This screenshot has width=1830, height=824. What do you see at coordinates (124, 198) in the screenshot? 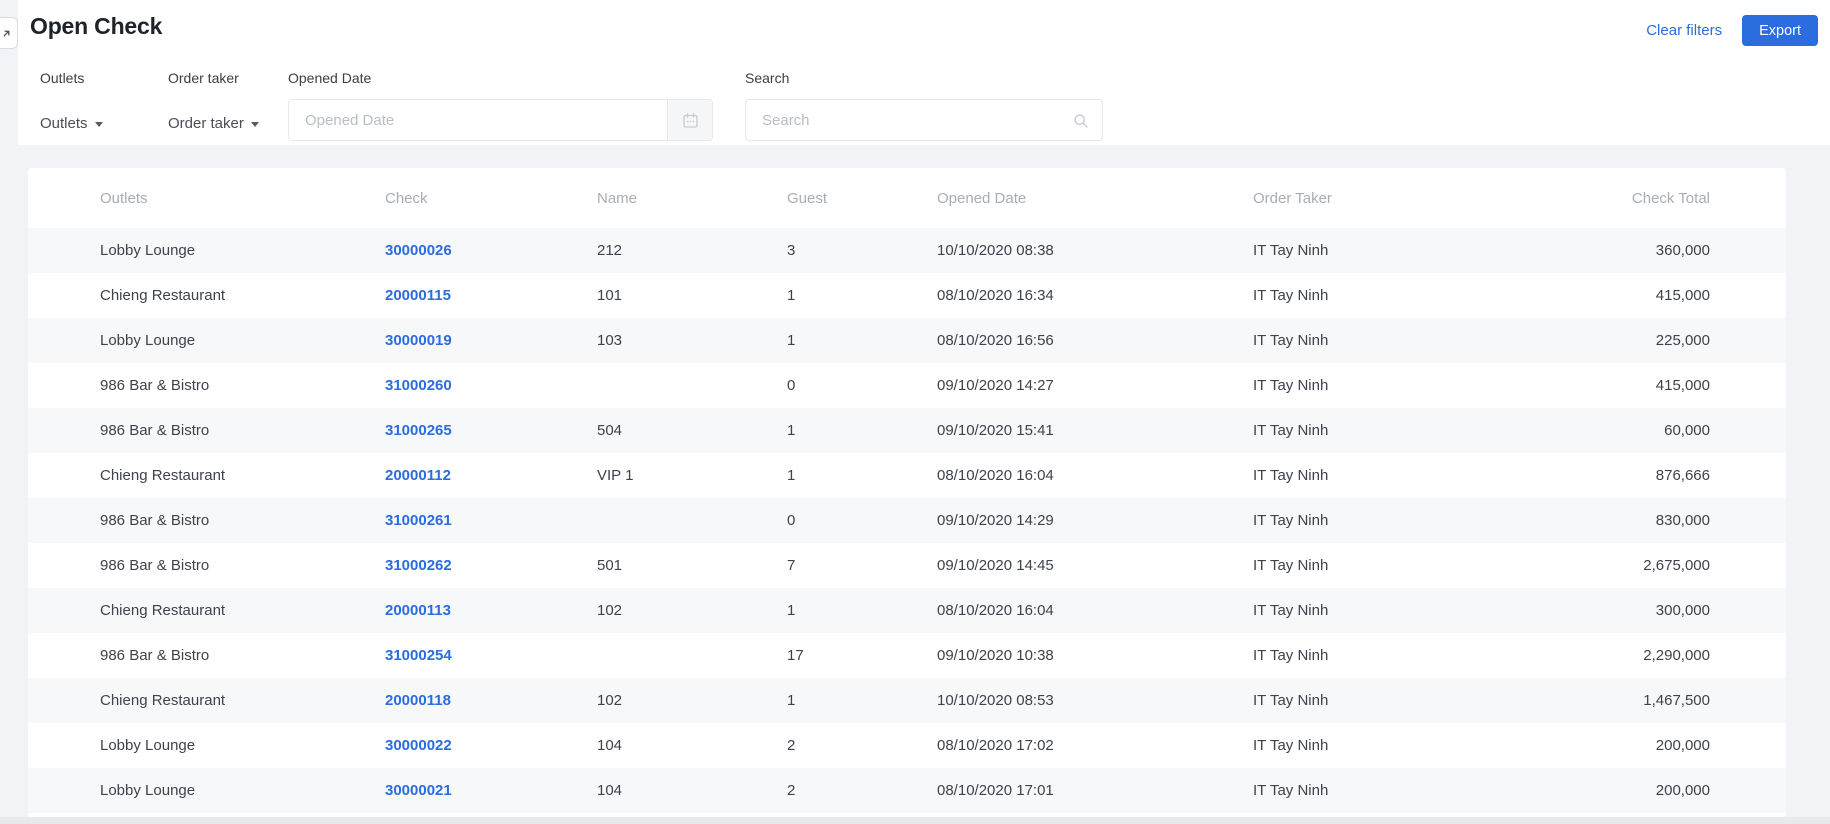
I see `column-header-outlets: Outlets` at bounding box center [124, 198].